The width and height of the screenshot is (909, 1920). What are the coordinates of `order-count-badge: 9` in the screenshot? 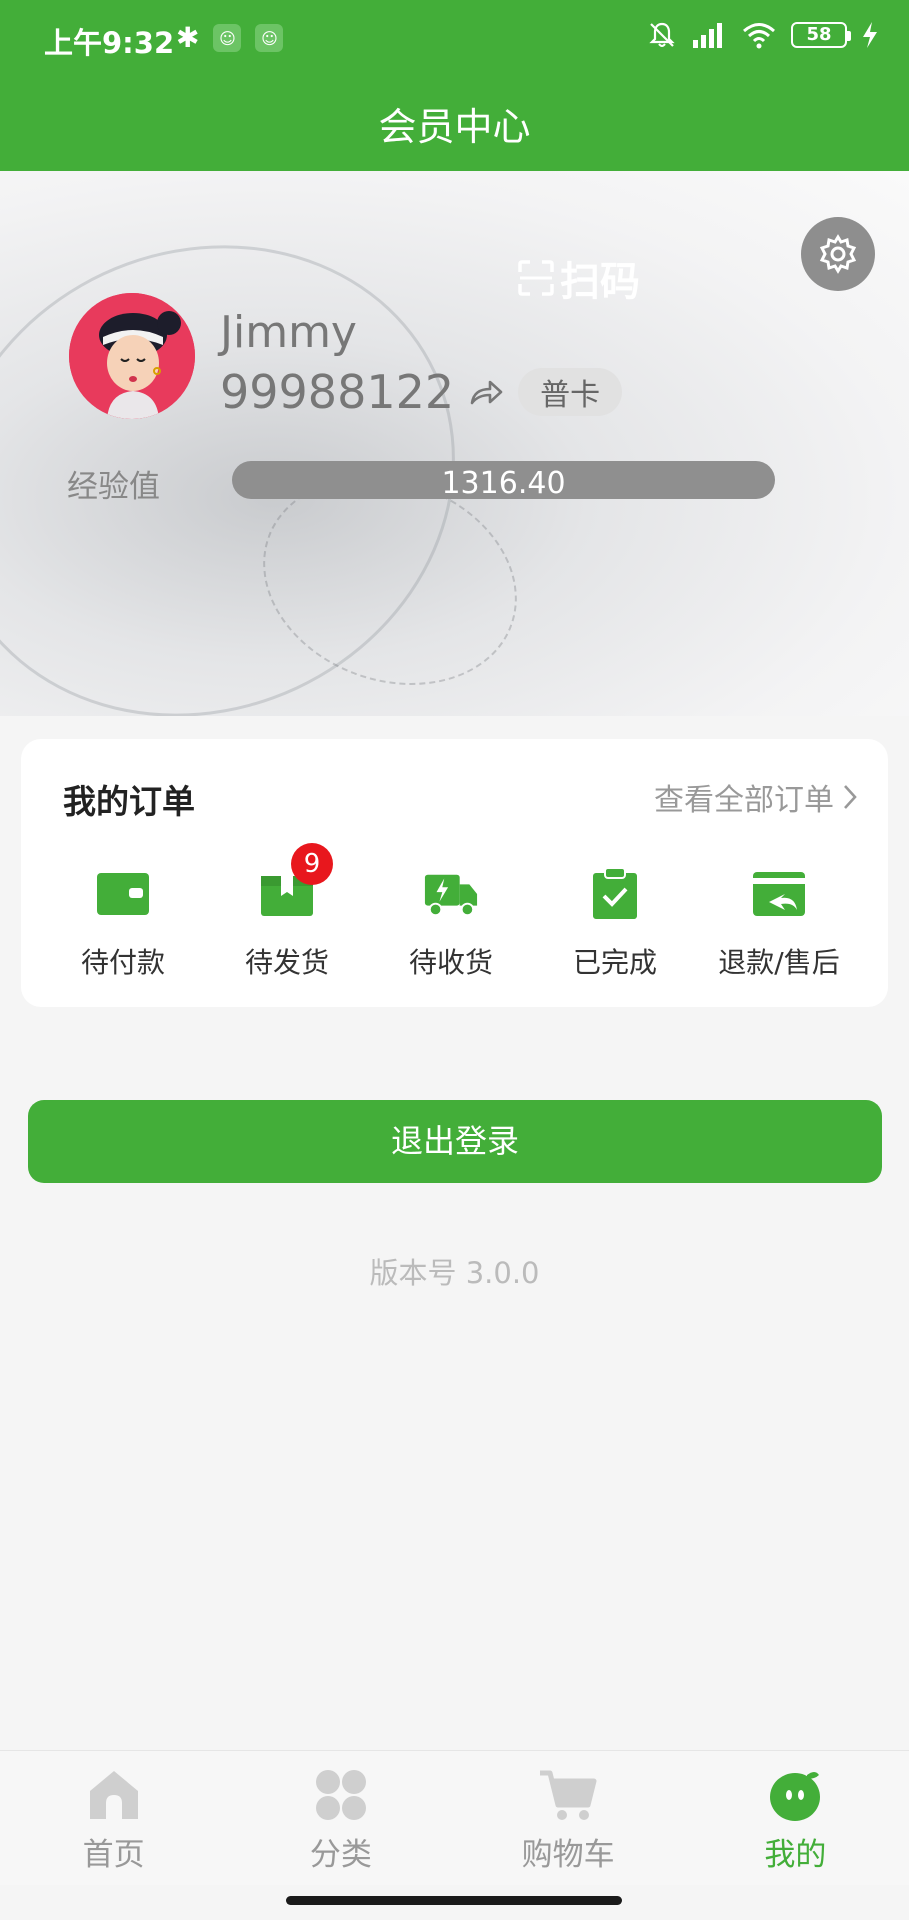 It's located at (312, 864).